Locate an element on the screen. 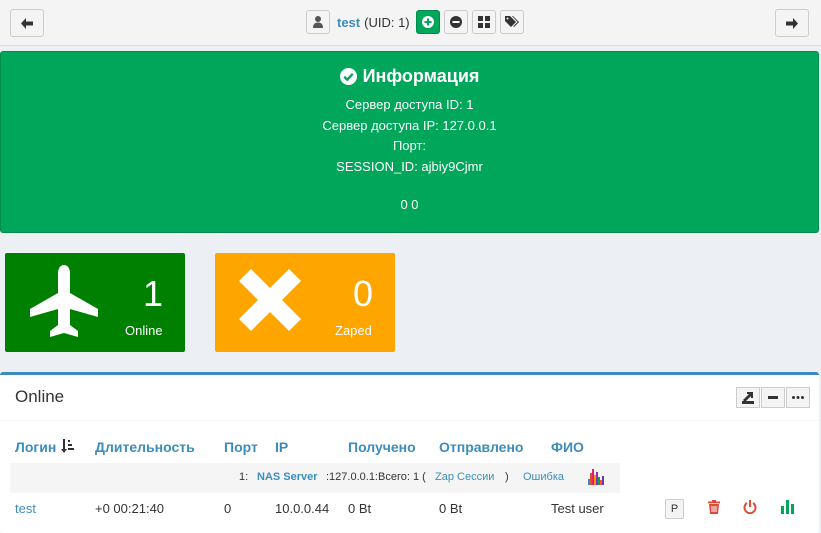  hangup-button is located at coordinates (750, 507).